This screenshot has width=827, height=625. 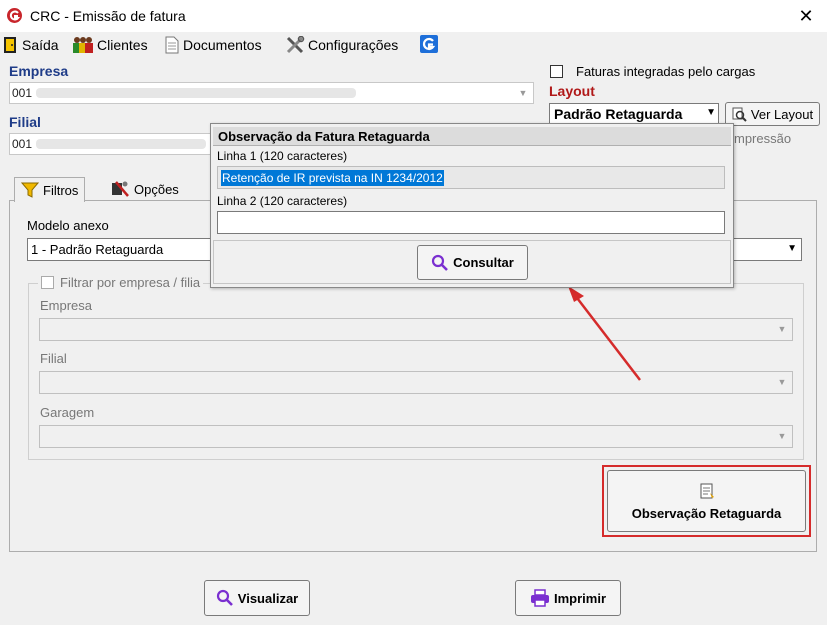 What do you see at coordinates (282, 201) in the screenshot?
I see `line2-label: Linha 2 (120 caracteres)` at bounding box center [282, 201].